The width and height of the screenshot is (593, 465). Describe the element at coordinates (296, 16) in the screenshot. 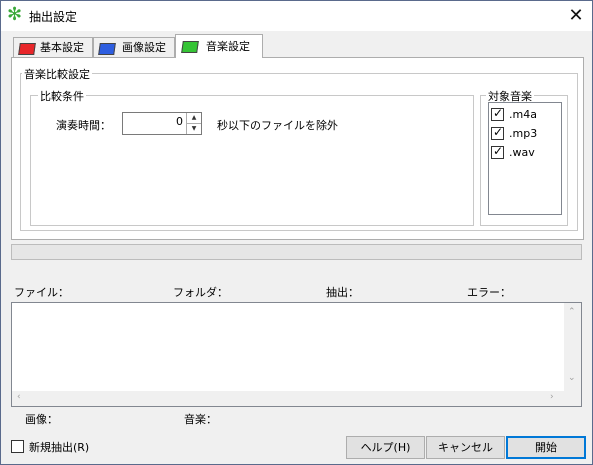

I see `title-bar: ✻ 抽出設定 ✕` at that location.